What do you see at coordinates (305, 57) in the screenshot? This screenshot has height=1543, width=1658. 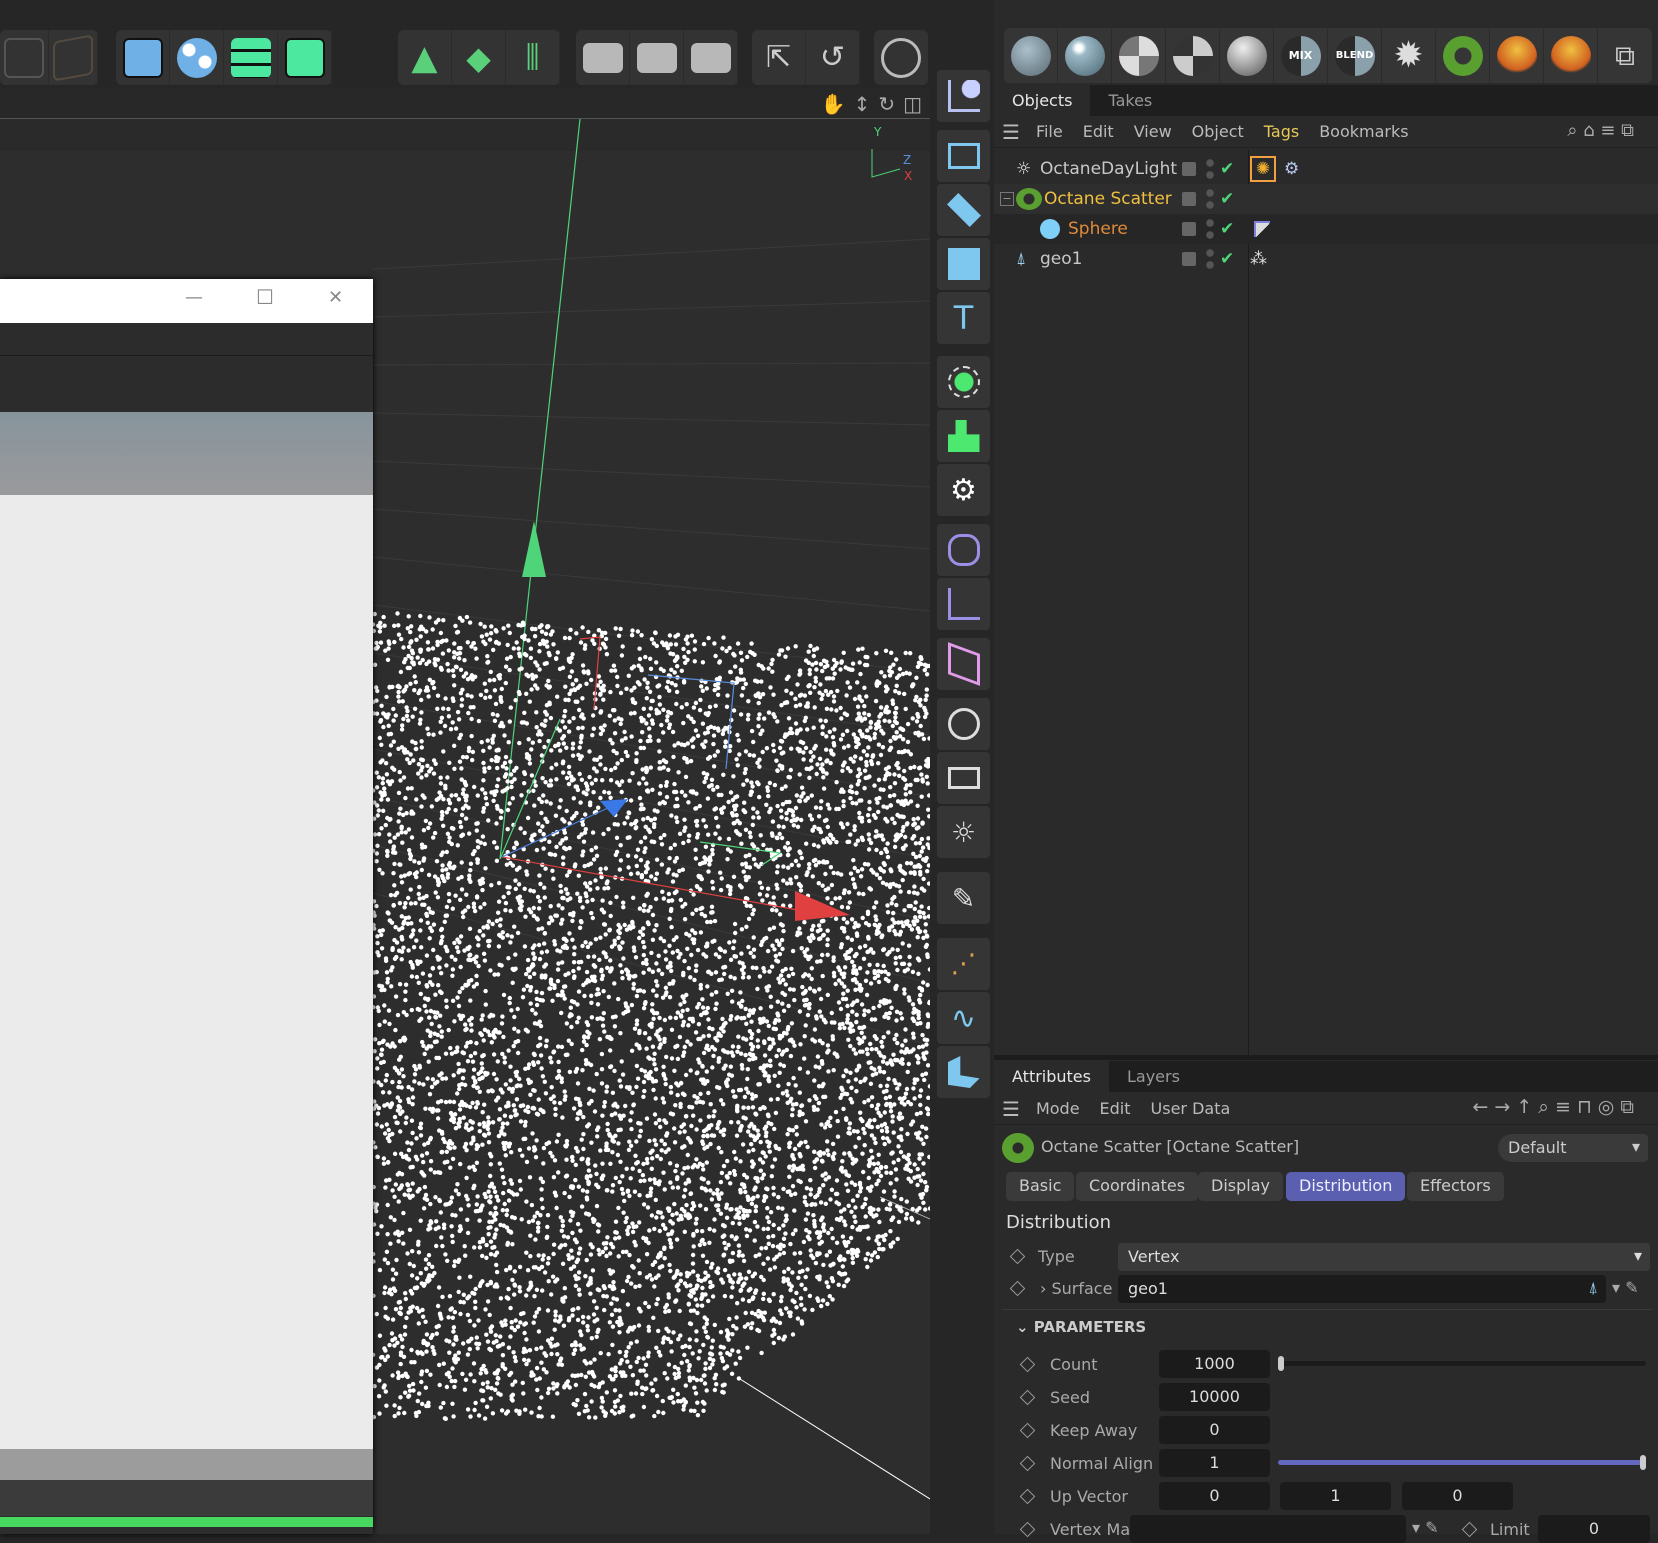 I see `spline-icon` at bounding box center [305, 57].